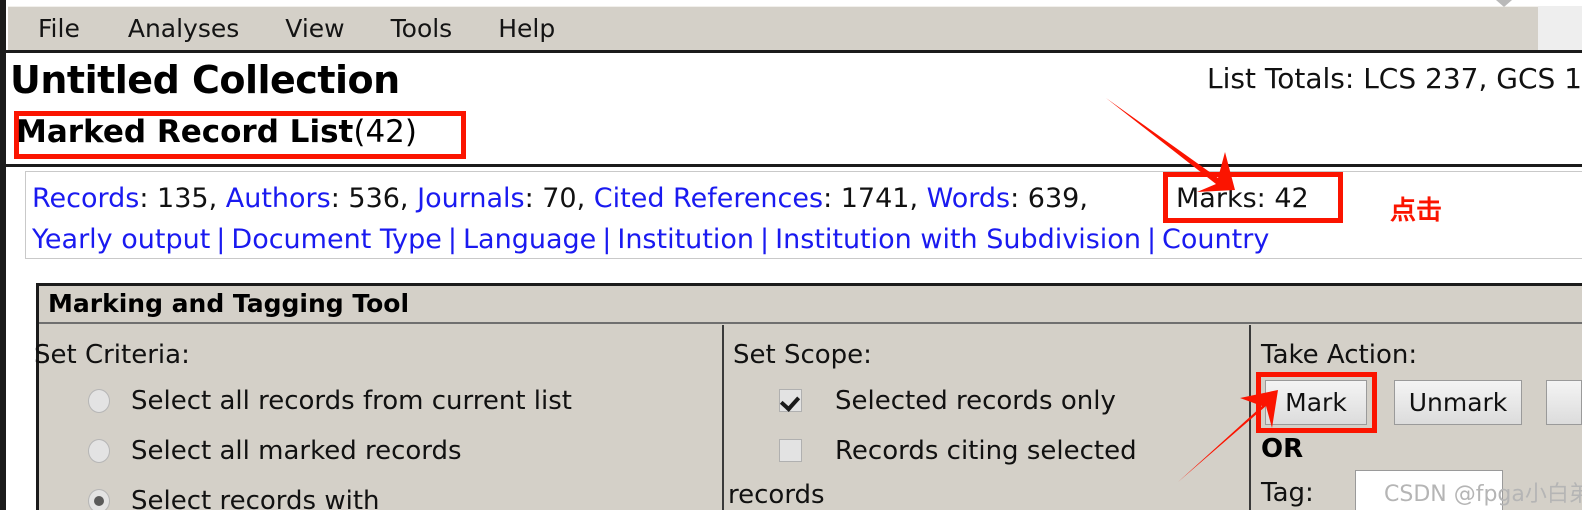 The height and width of the screenshot is (510, 1582). Describe the element at coordinates (1215, 239) in the screenshot. I see `link-country: Country` at that location.